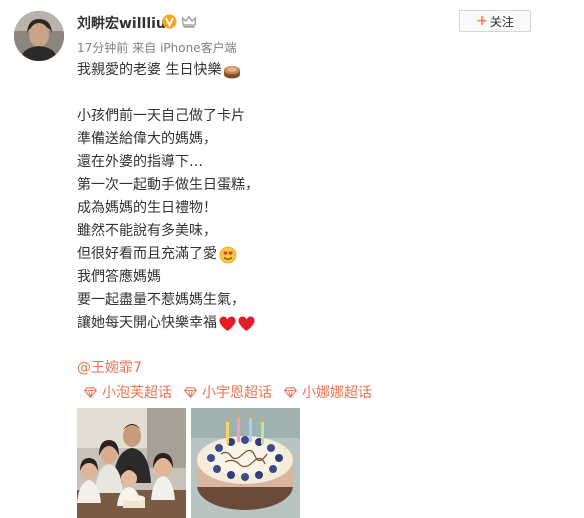 The image size is (584, 518). I want to click on topic-link: 小宇恩超话, so click(228, 392).